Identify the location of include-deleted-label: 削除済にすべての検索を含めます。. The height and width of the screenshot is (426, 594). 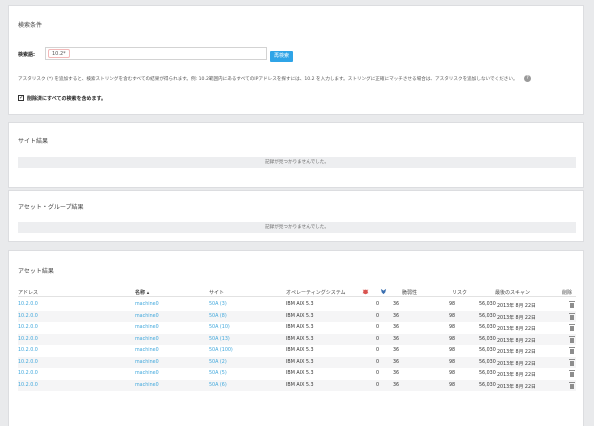
(67, 99).